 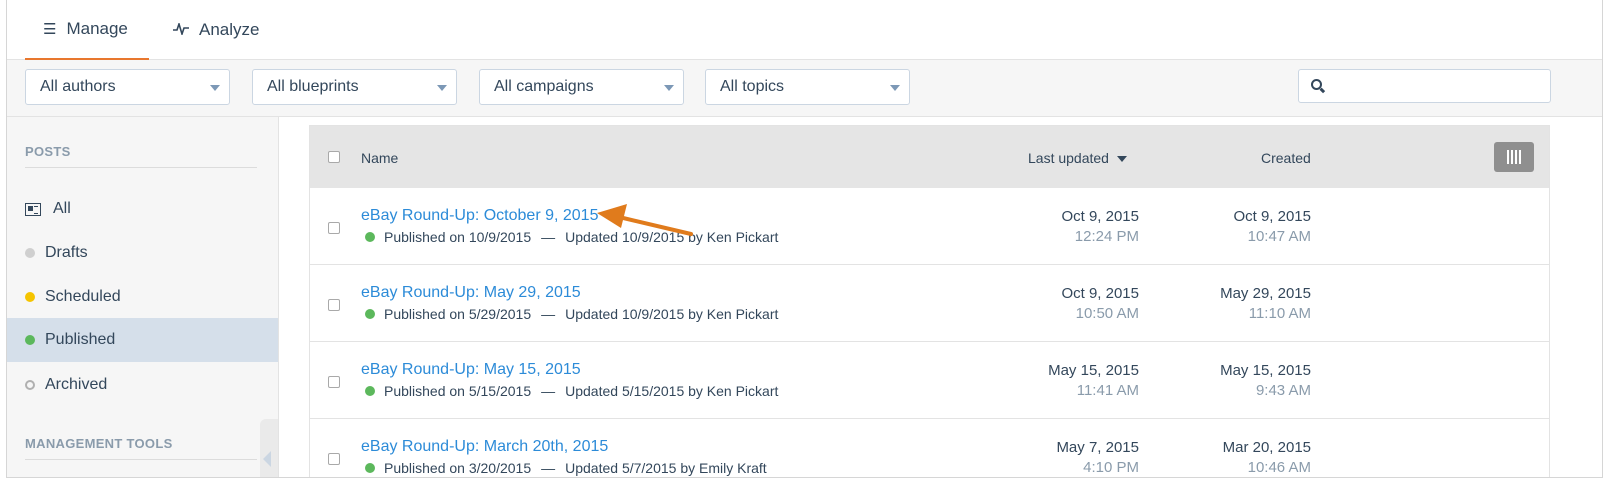 What do you see at coordinates (1424, 86) in the screenshot?
I see `search-input` at bounding box center [1424, 86].